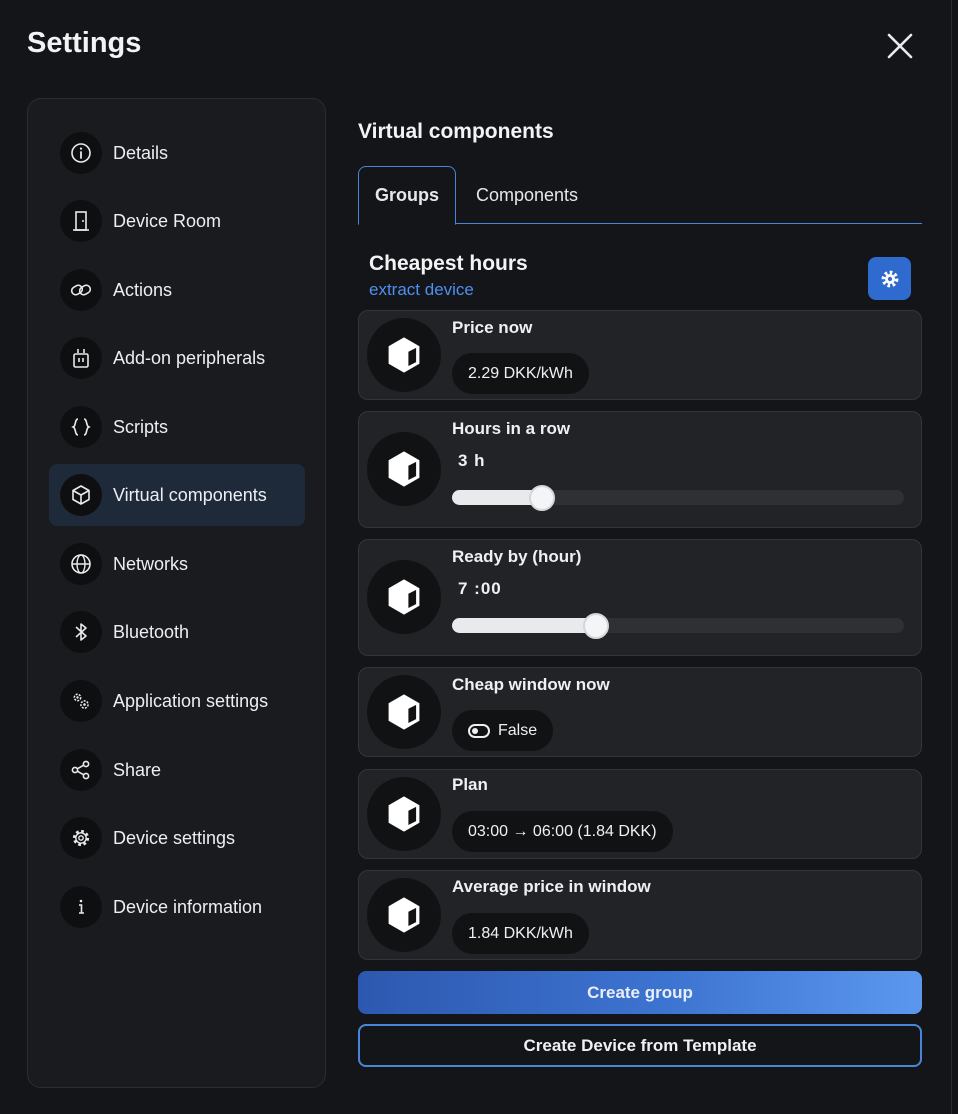 The width and height of the screenshot is (958, 1114). What do you see at coordinates (81, 358) in the screenshot?
I see `peripheral-icon` at bounding box center [81, 358].